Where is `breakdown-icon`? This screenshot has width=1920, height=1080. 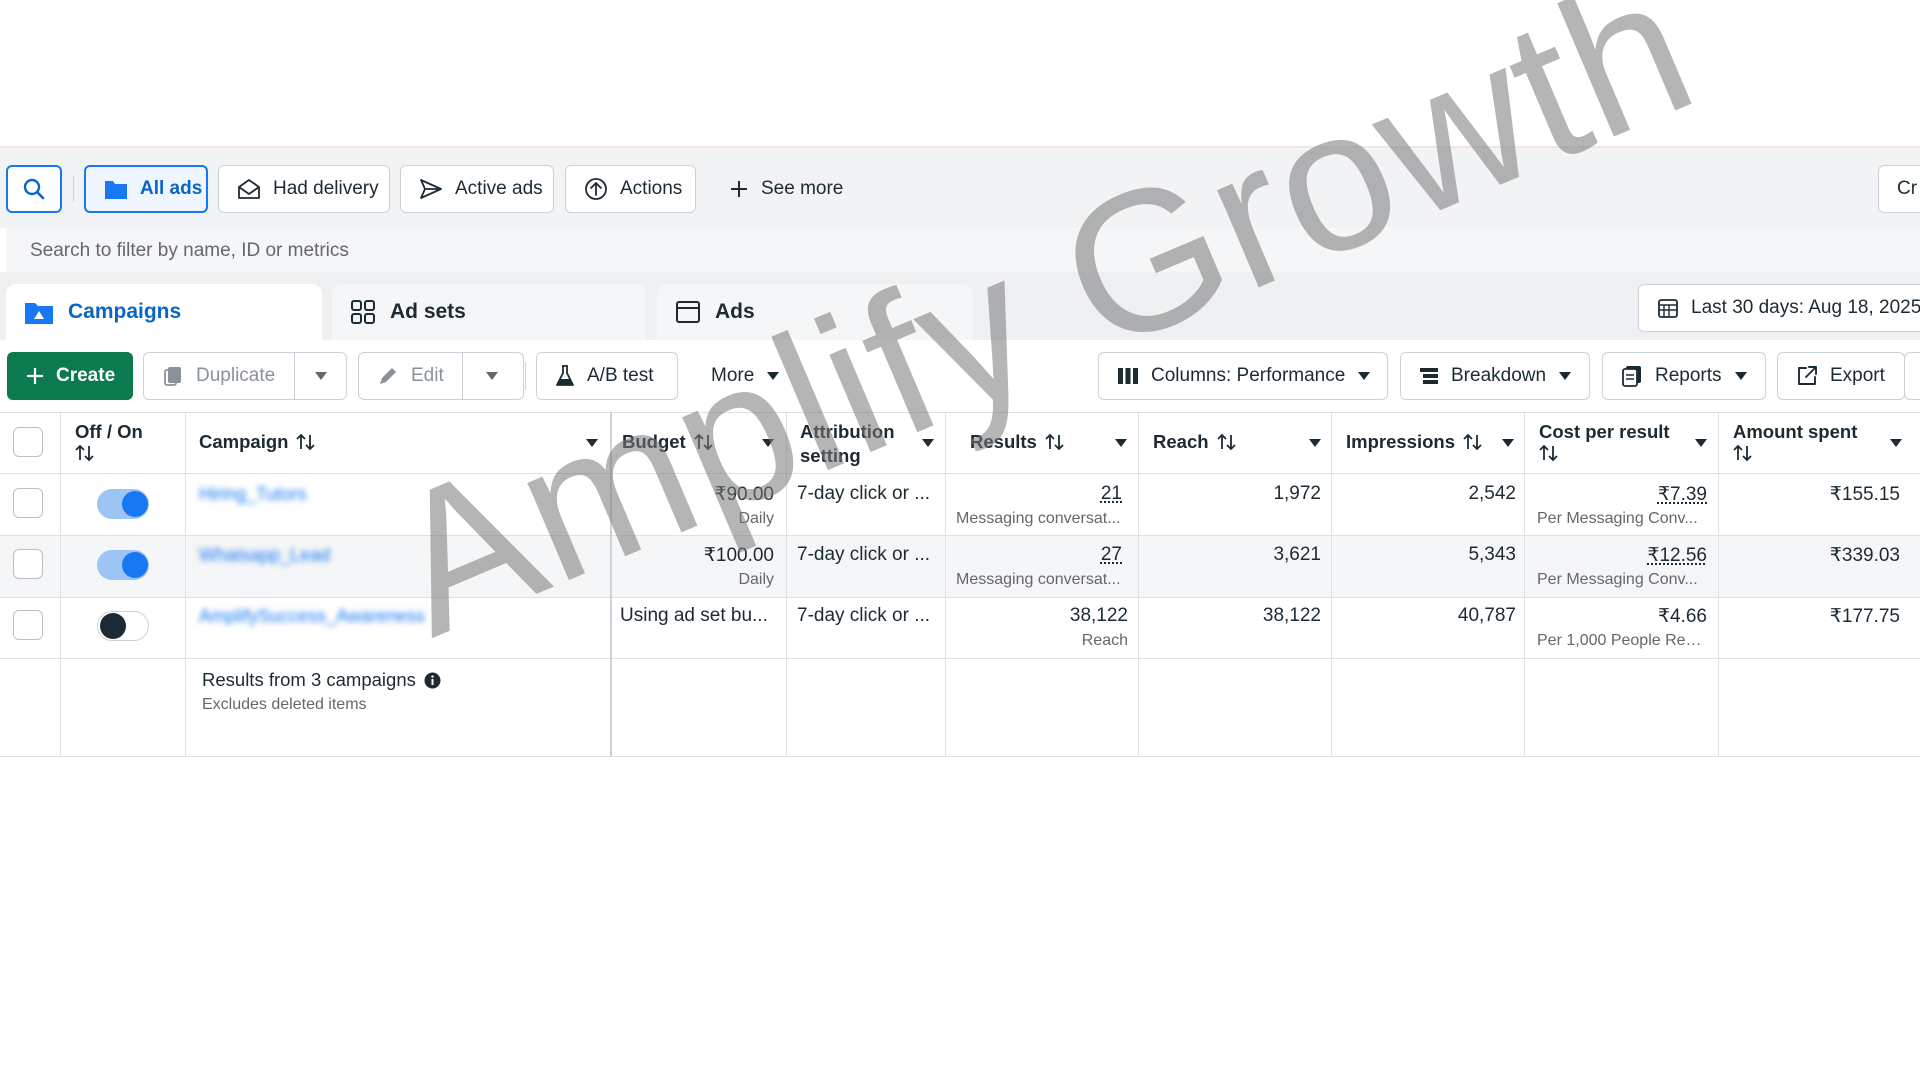 breakdown-icon is located at coordinates (1429, 376).